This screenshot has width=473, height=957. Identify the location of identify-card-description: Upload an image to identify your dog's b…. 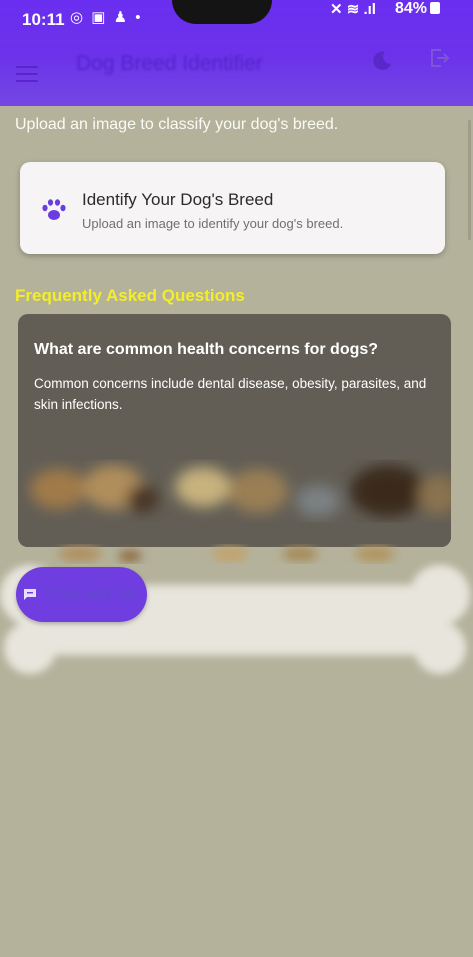
(213, 223).